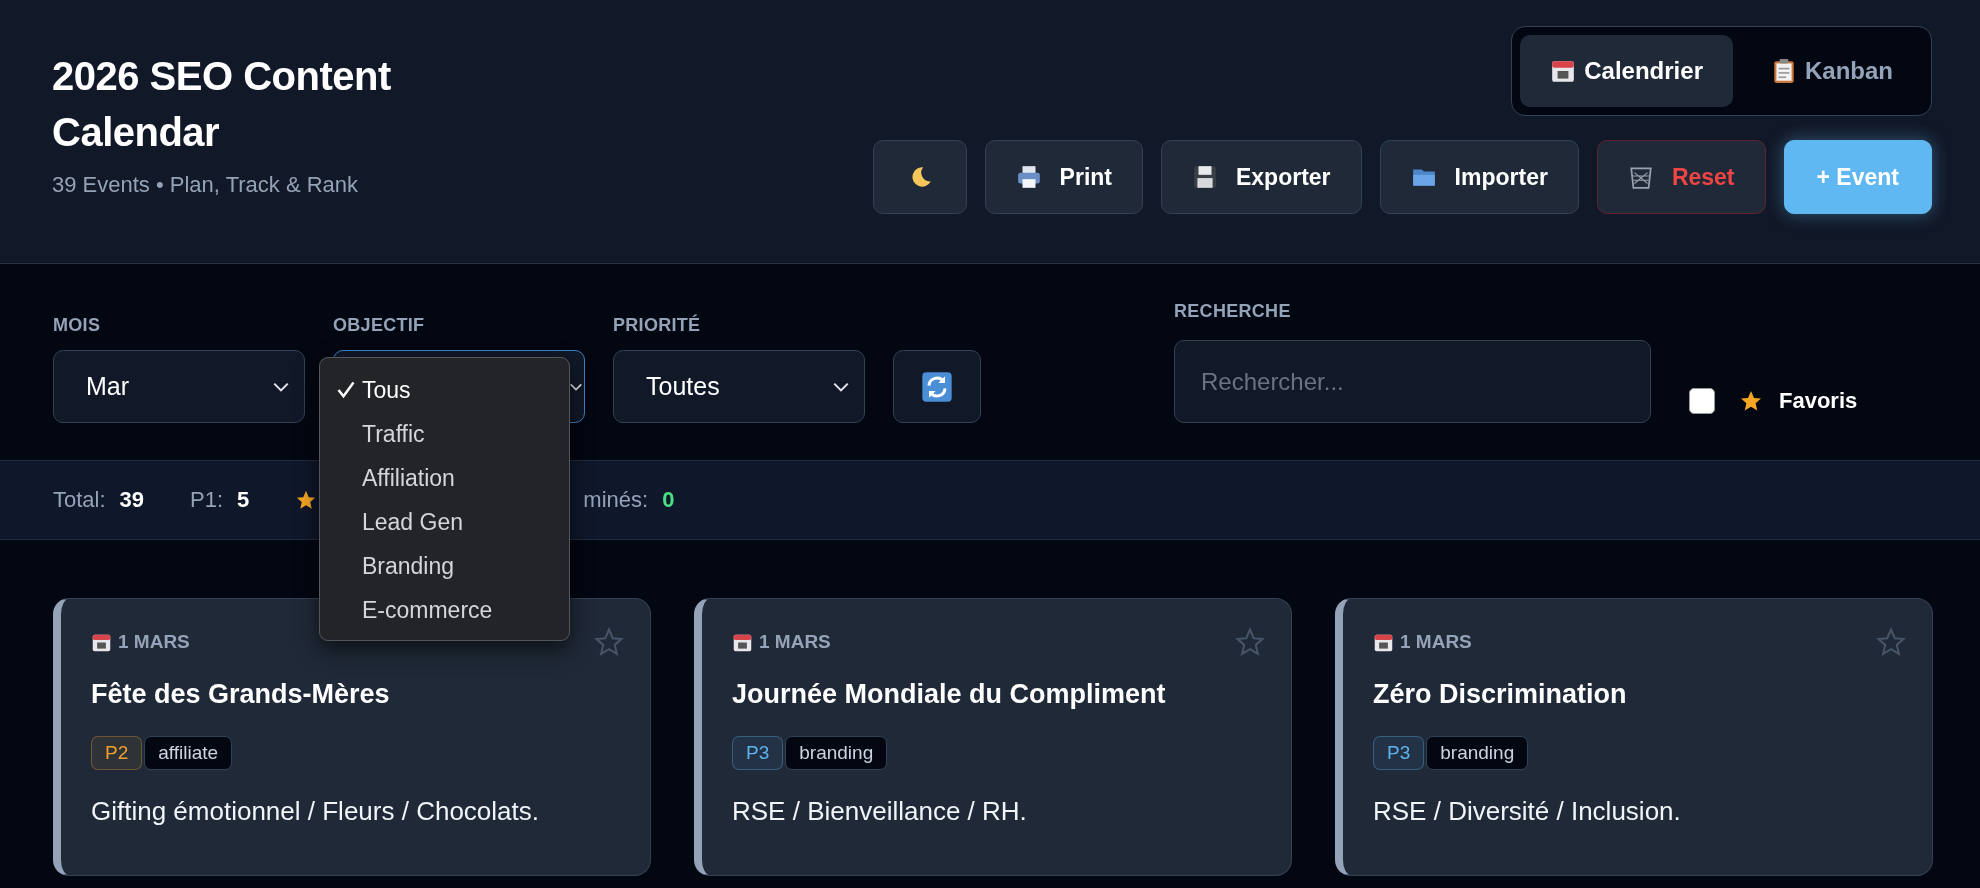  What do you see at coordinates (739, 386) in the screenshot?
I see `filter-select: Toutes` at bounding box center [739, 386].